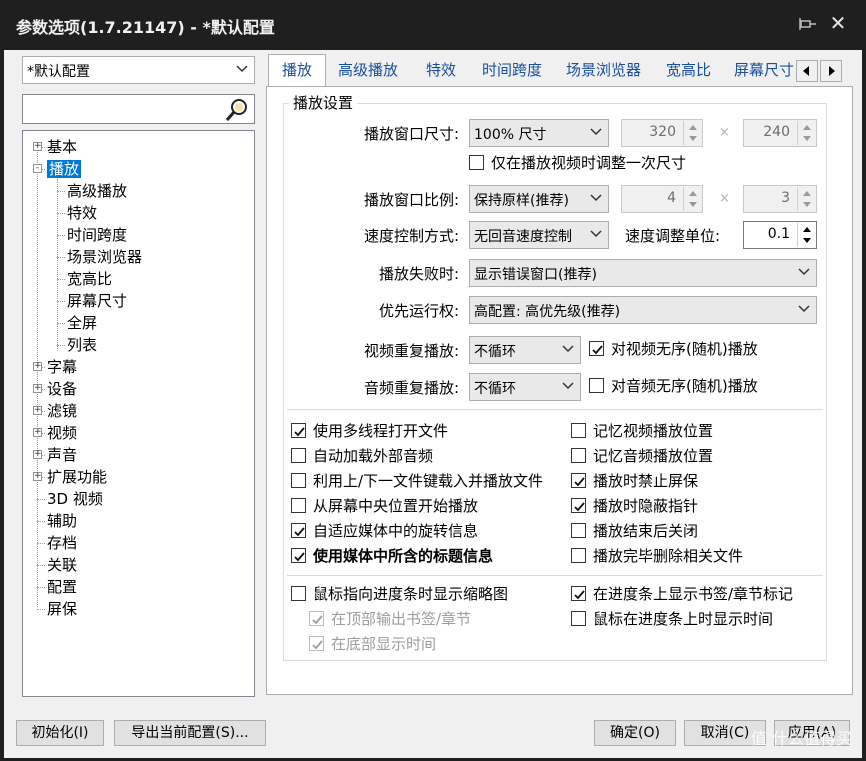  What do you see at coordinates (62, 389) in the screenshot?
I see `tree-item: 设备` at bounding box center [62, 389].